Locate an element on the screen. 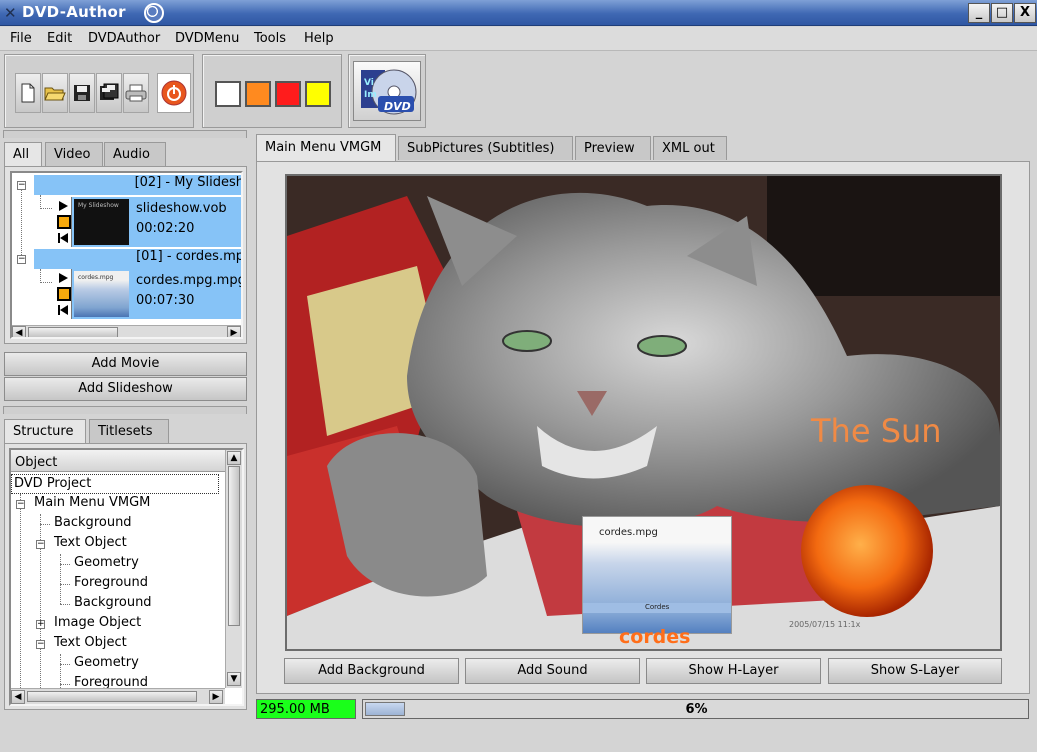 The height and width of the screenshot is (752, 1037). create-dvd-button: Vi Im DVD is located at coordinates (387, 91).